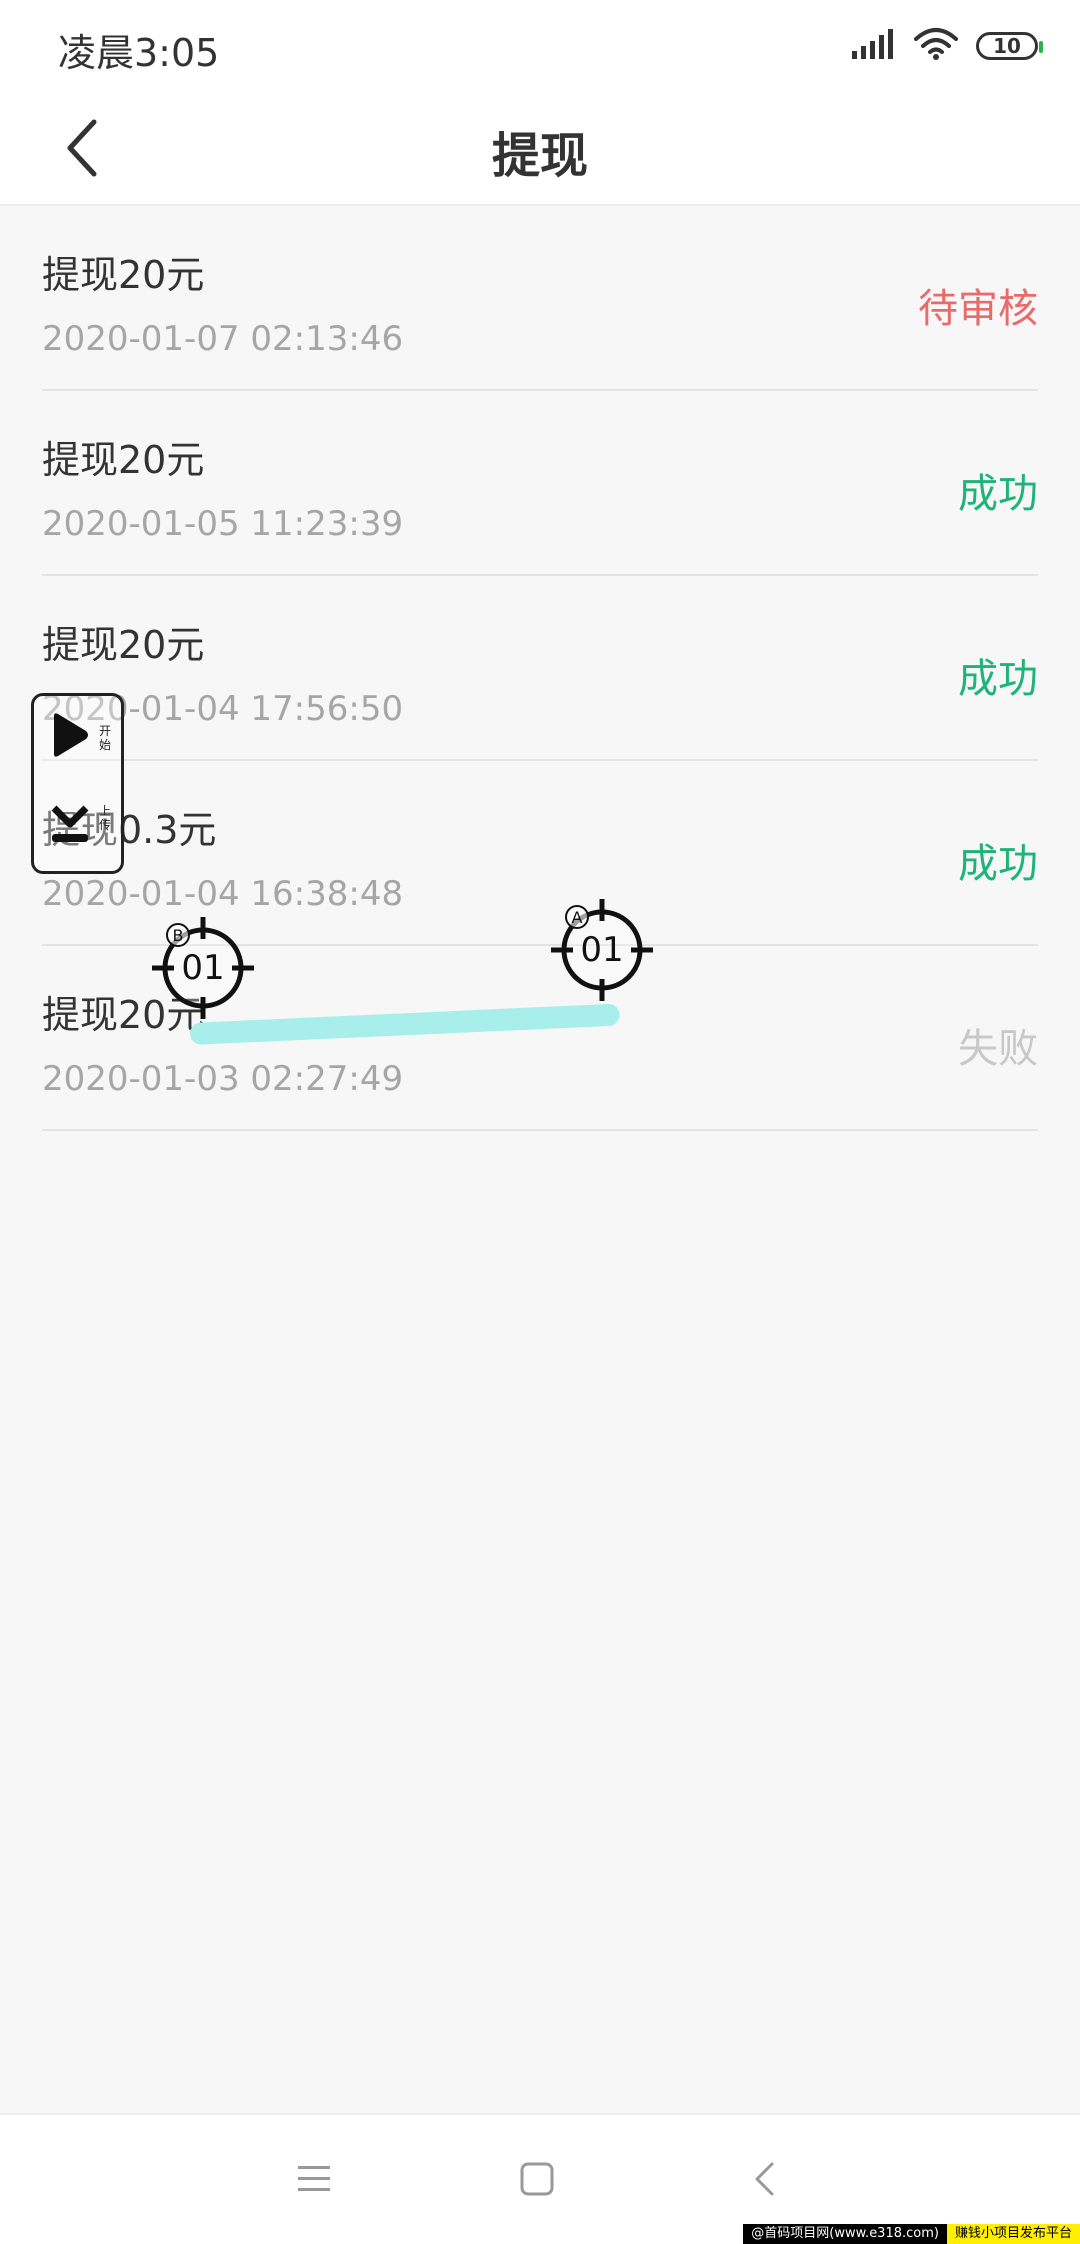 The width and height of the screenshot is (1080, 2244). I want to click on back-icon, so click(764, 2179).